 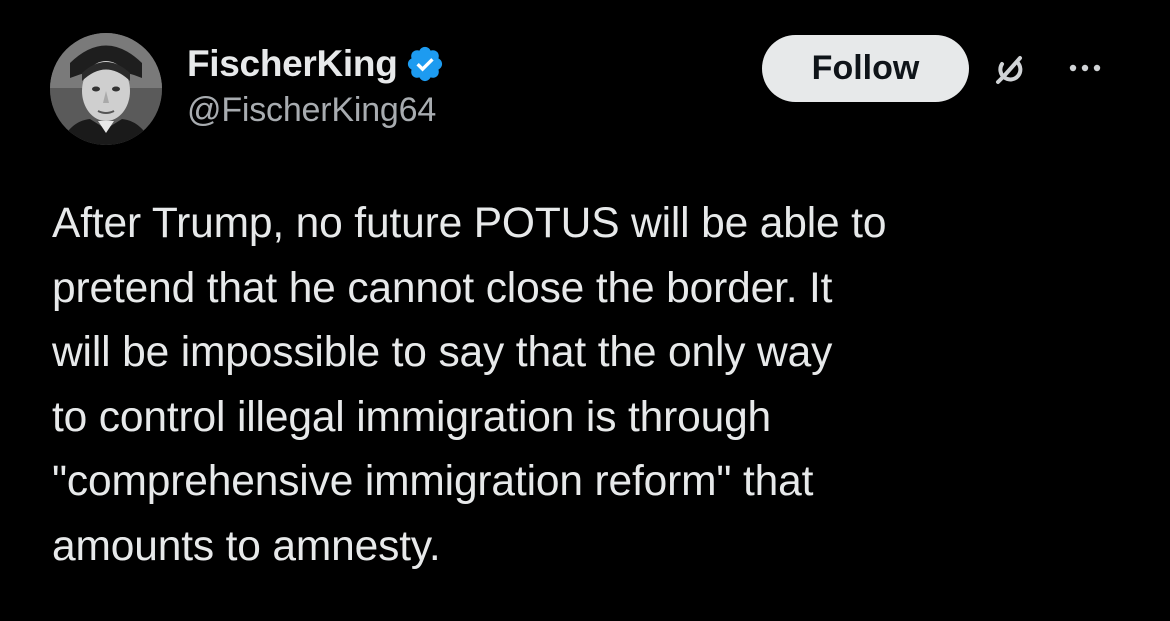 I want to click on user-handle: @FischerKing64, so click(x=316, y=110).